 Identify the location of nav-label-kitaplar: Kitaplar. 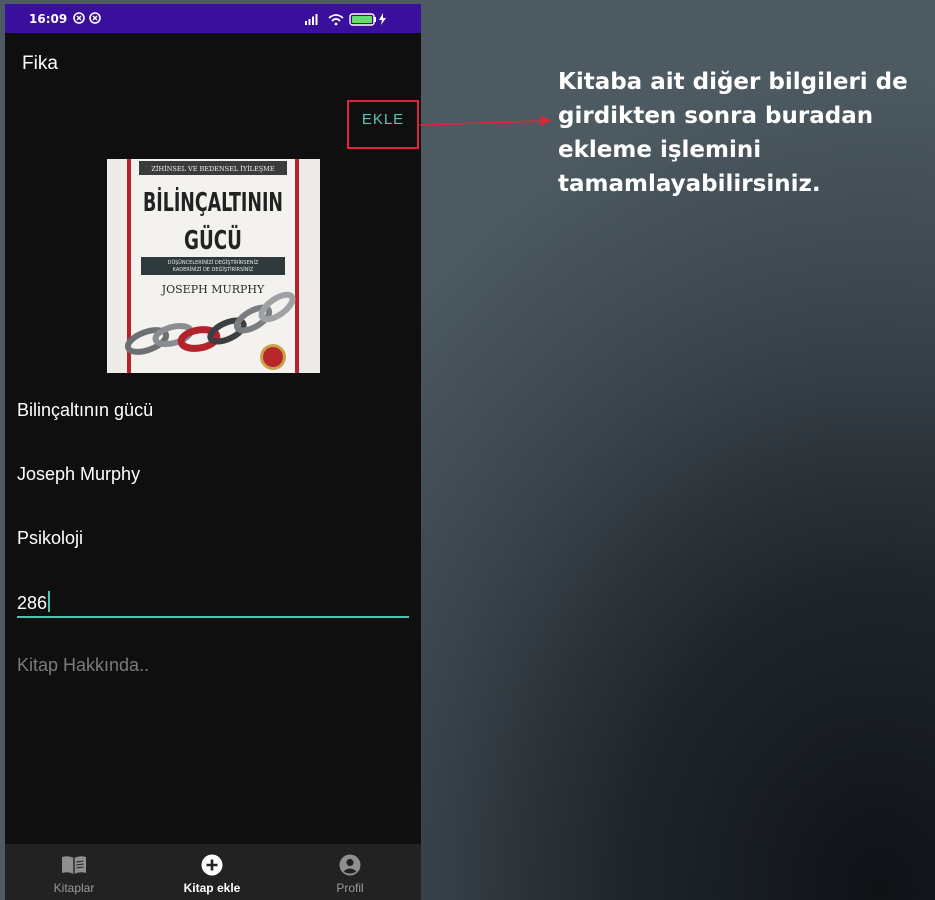
(74, 888).